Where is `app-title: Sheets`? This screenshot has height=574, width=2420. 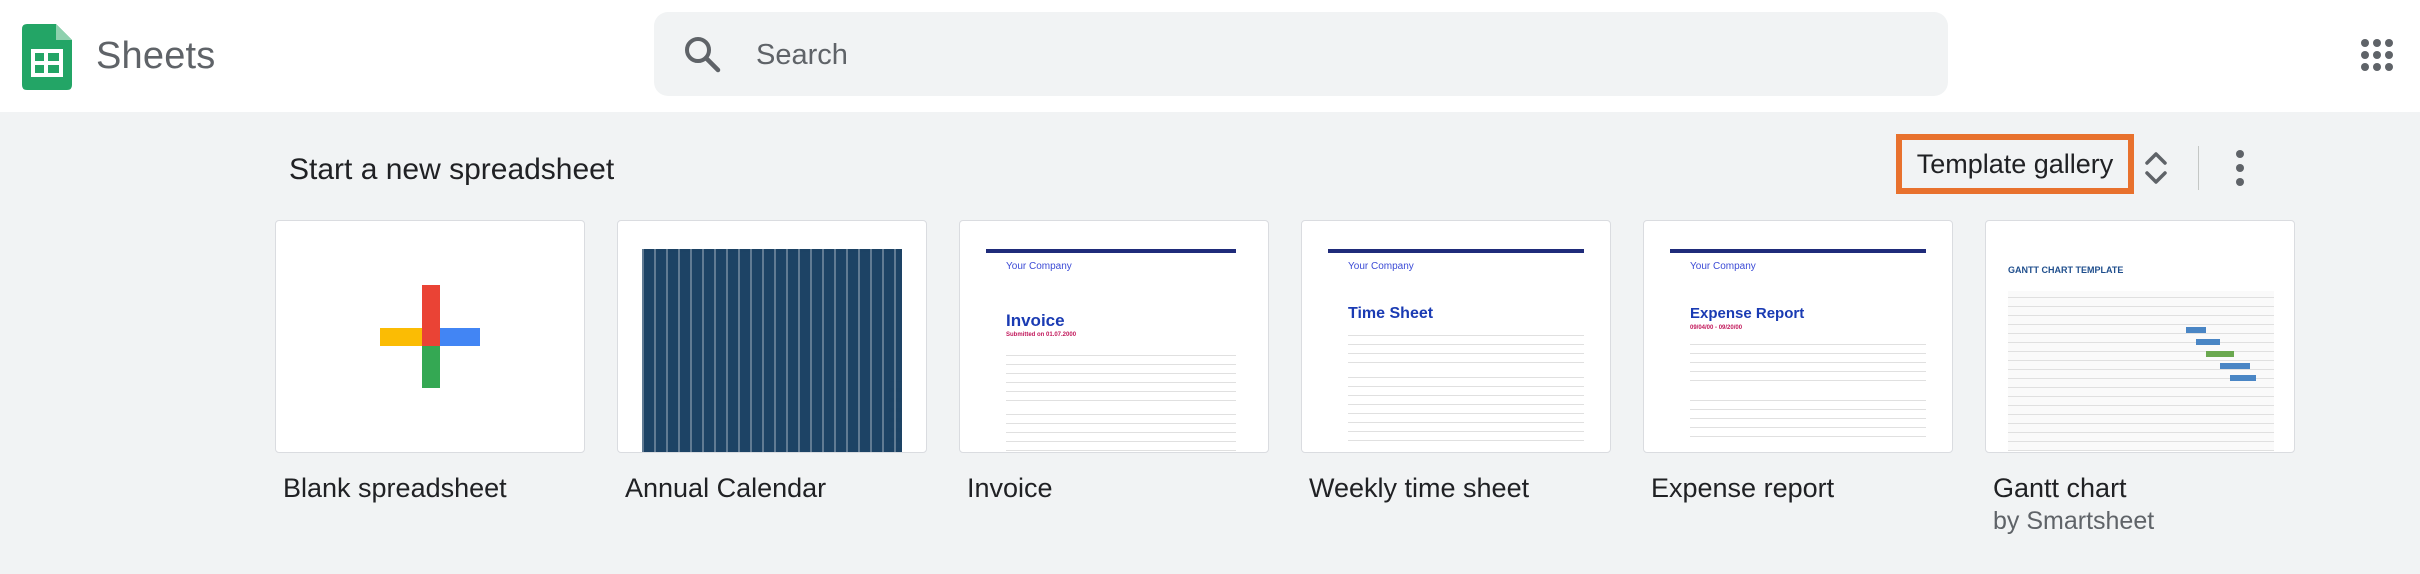
app-title: Sheets is located at coordinates (156, 56).